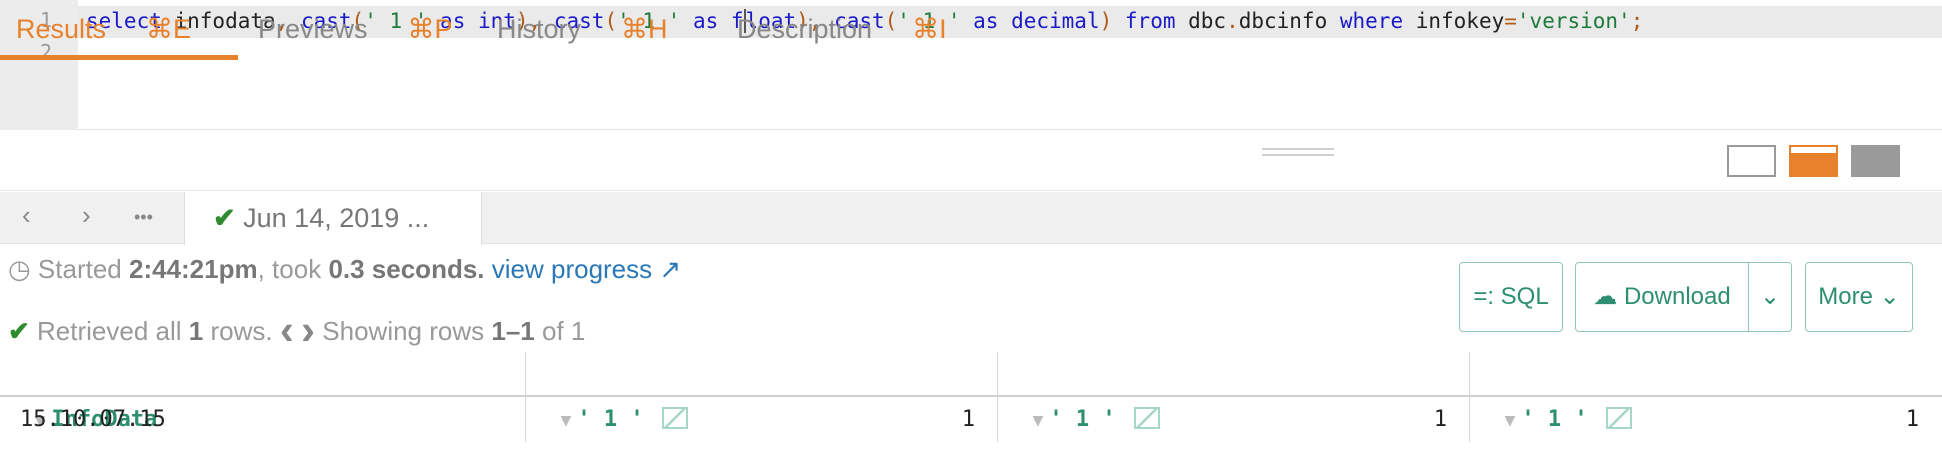 This screenshot has height=458, width=1942. What do you see at coordinates (196, 331) in the screenshot?
I see `retrieved-count: 1` at bounding box center [196, 331].